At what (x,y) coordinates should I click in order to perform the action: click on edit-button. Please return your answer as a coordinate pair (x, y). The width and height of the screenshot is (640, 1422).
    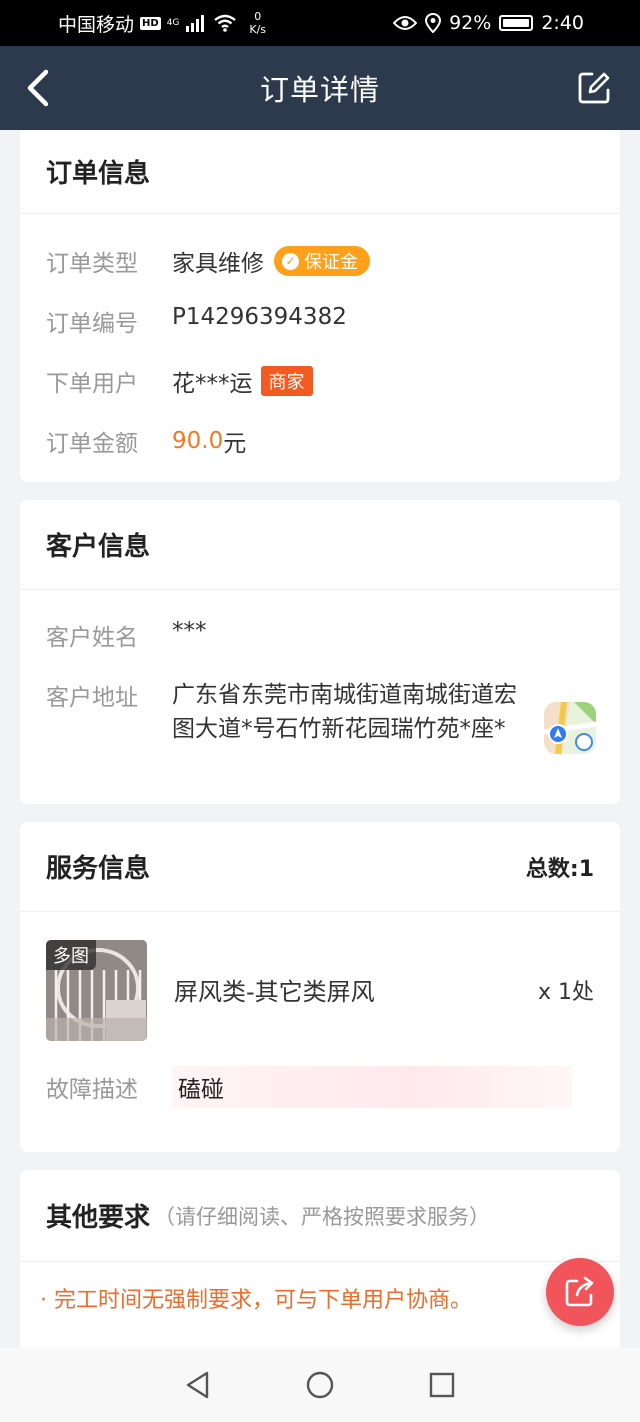
    Looking at the image, I should click on (594, 88).